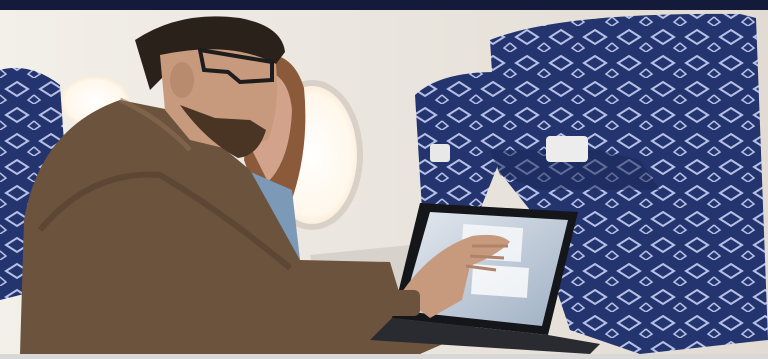 The image size is (768, 359). I want to click on bottom-strip, so click(384, 356).